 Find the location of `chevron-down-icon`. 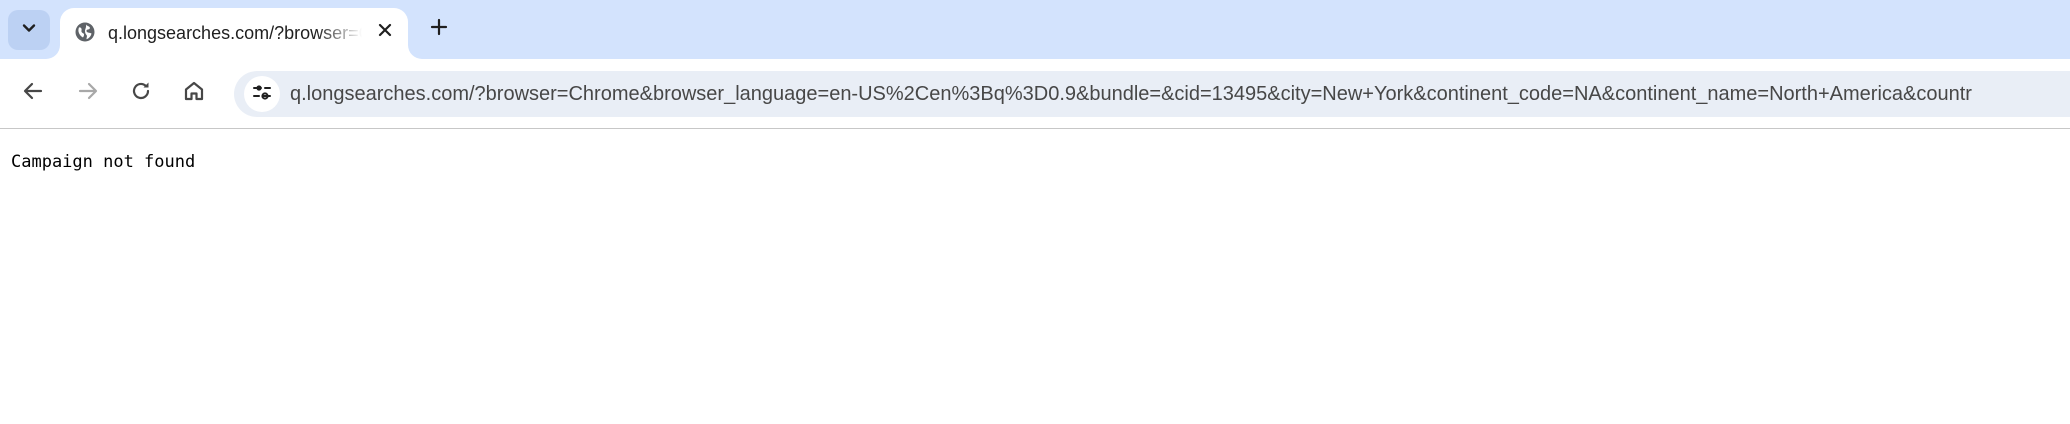

chevron-down-icon is located at coordinates (29, 30).